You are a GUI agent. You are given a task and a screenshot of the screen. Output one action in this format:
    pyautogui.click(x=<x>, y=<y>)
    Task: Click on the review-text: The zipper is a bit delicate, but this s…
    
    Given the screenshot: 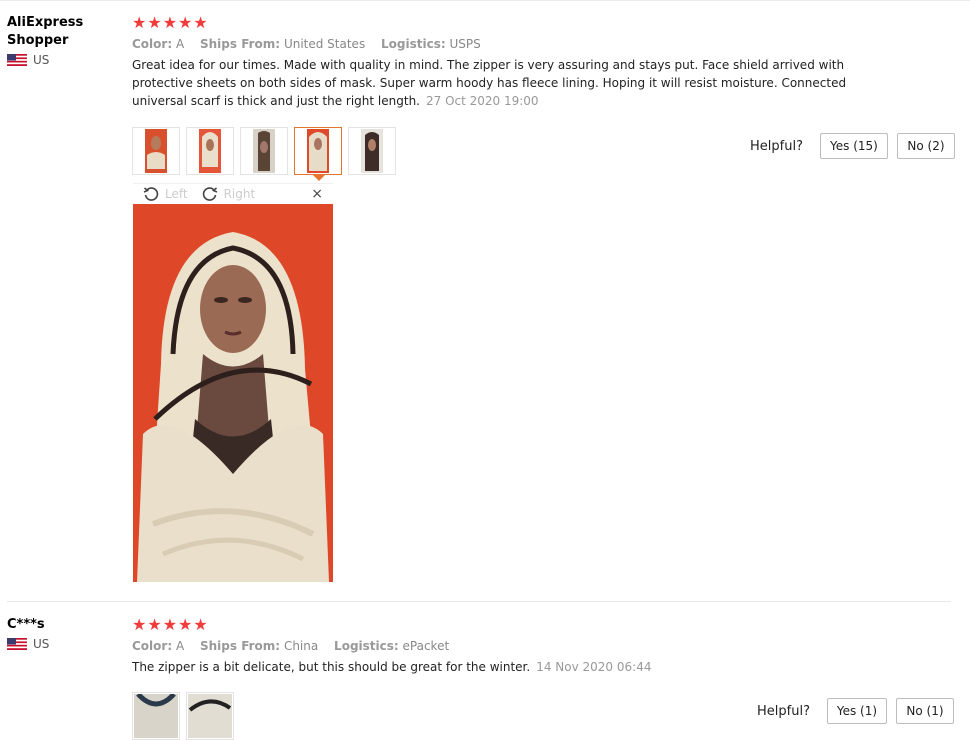 What is the action you would take?
    pyautogui.click(x=499, y=667)
    